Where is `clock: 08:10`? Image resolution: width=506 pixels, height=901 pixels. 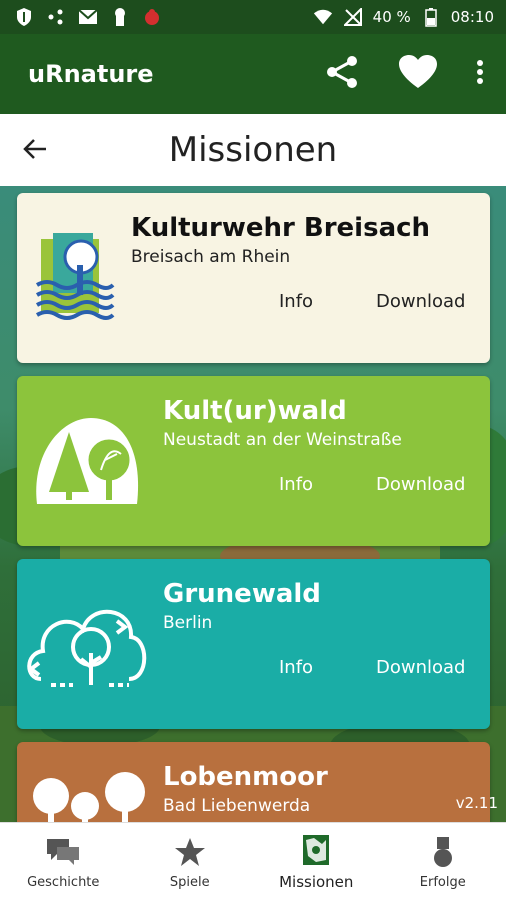 clock: 08:10 is located at coordinates (472, 17).